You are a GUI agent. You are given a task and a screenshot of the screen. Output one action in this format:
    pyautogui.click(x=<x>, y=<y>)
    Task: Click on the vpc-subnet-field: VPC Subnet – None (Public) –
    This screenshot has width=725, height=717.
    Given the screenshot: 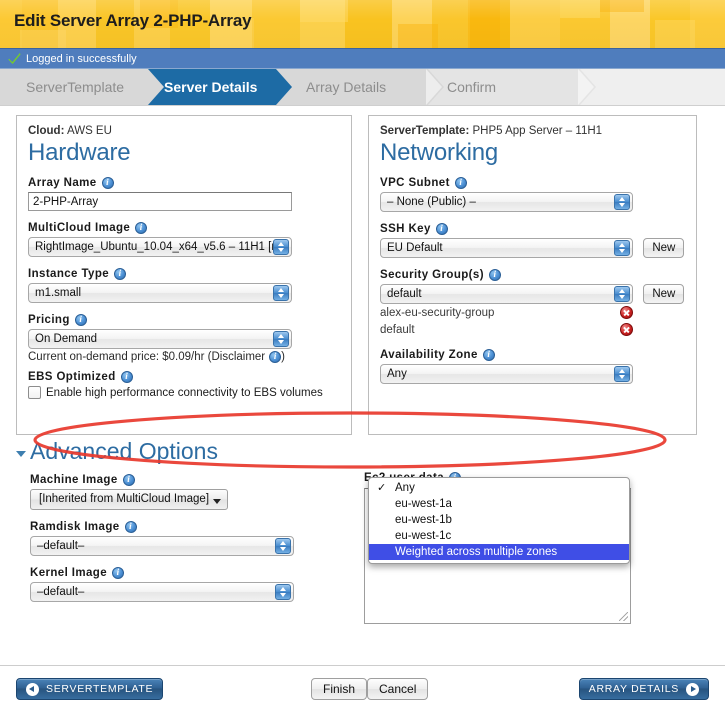 What is the action you would take?
    pyautogui.click(x=538, y=194)
    